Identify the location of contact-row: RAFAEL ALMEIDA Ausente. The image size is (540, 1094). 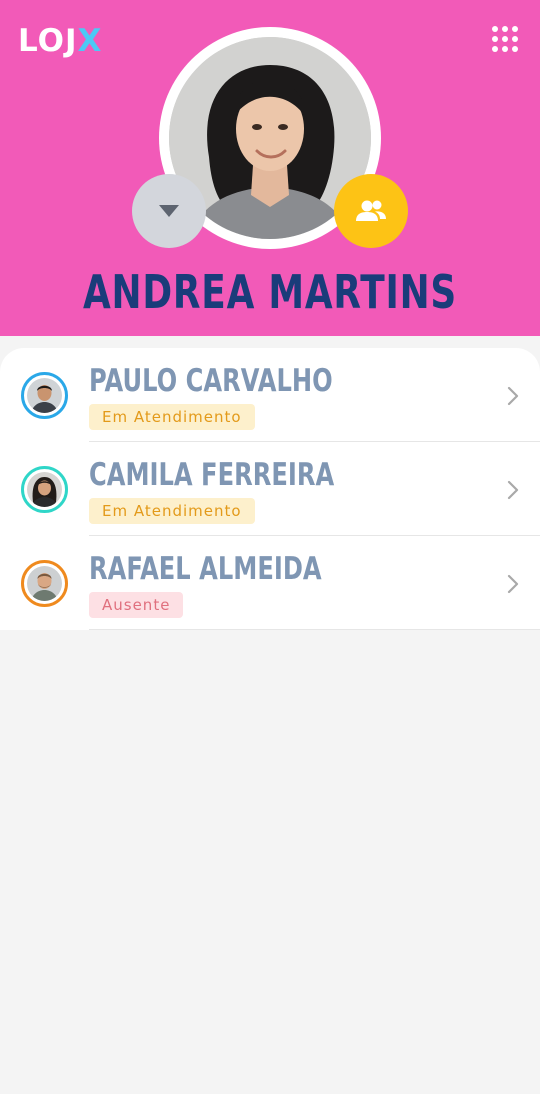
(270, 583).